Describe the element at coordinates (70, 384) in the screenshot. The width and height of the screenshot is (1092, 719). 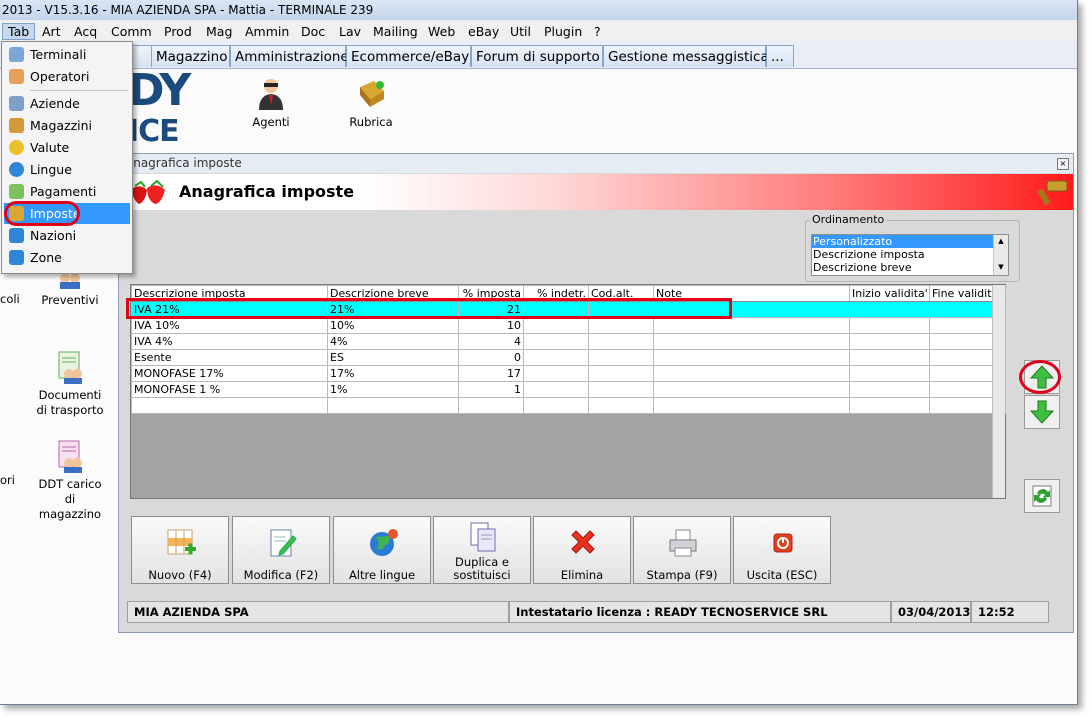
I see `tile-documenti: Documenti di trasporto` at that location.